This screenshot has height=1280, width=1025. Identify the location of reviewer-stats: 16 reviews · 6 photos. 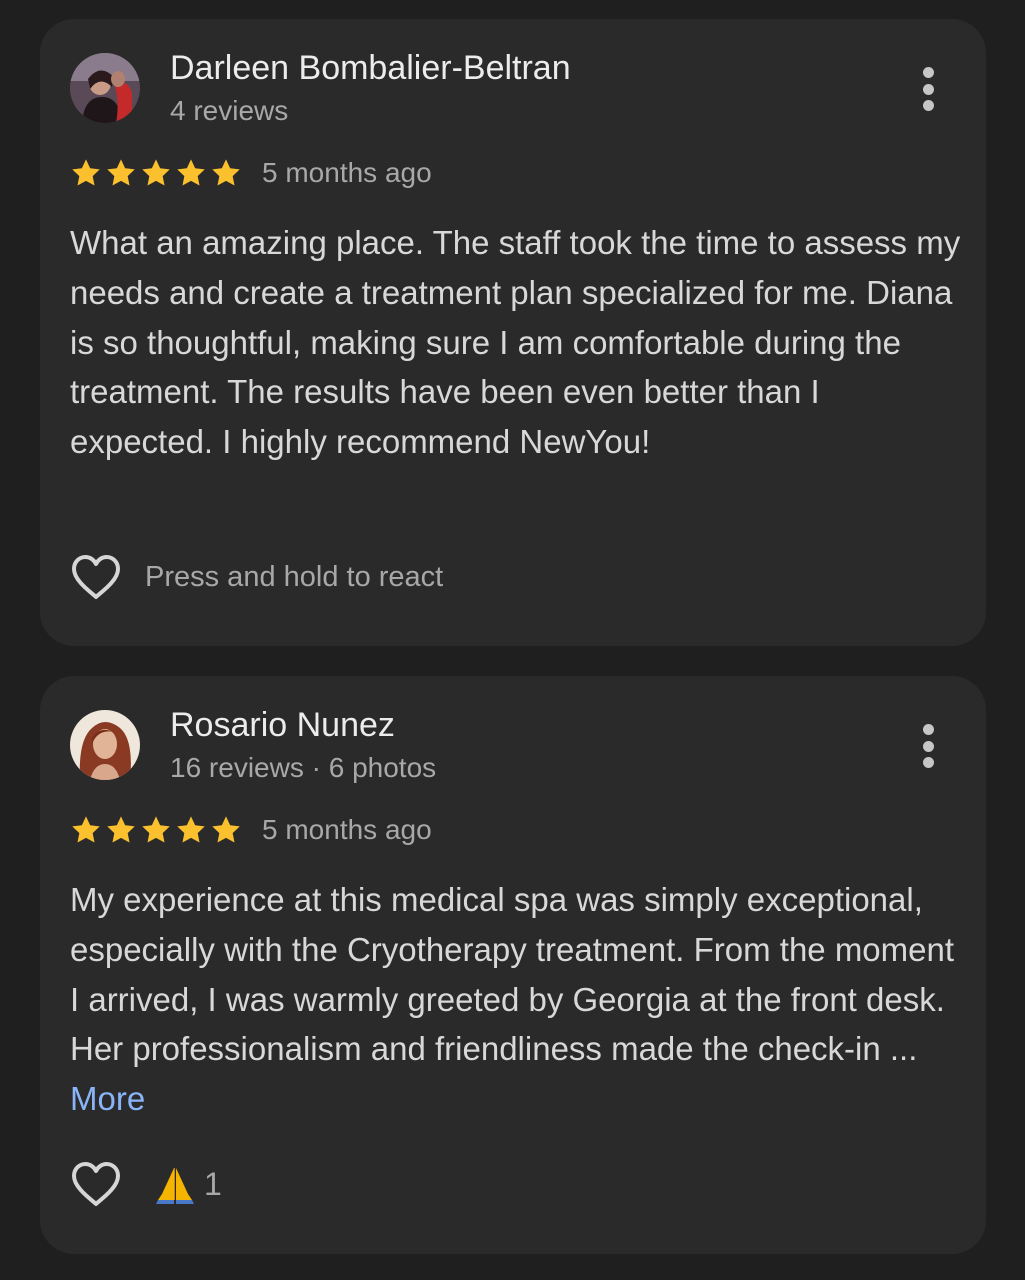
(303, 767).